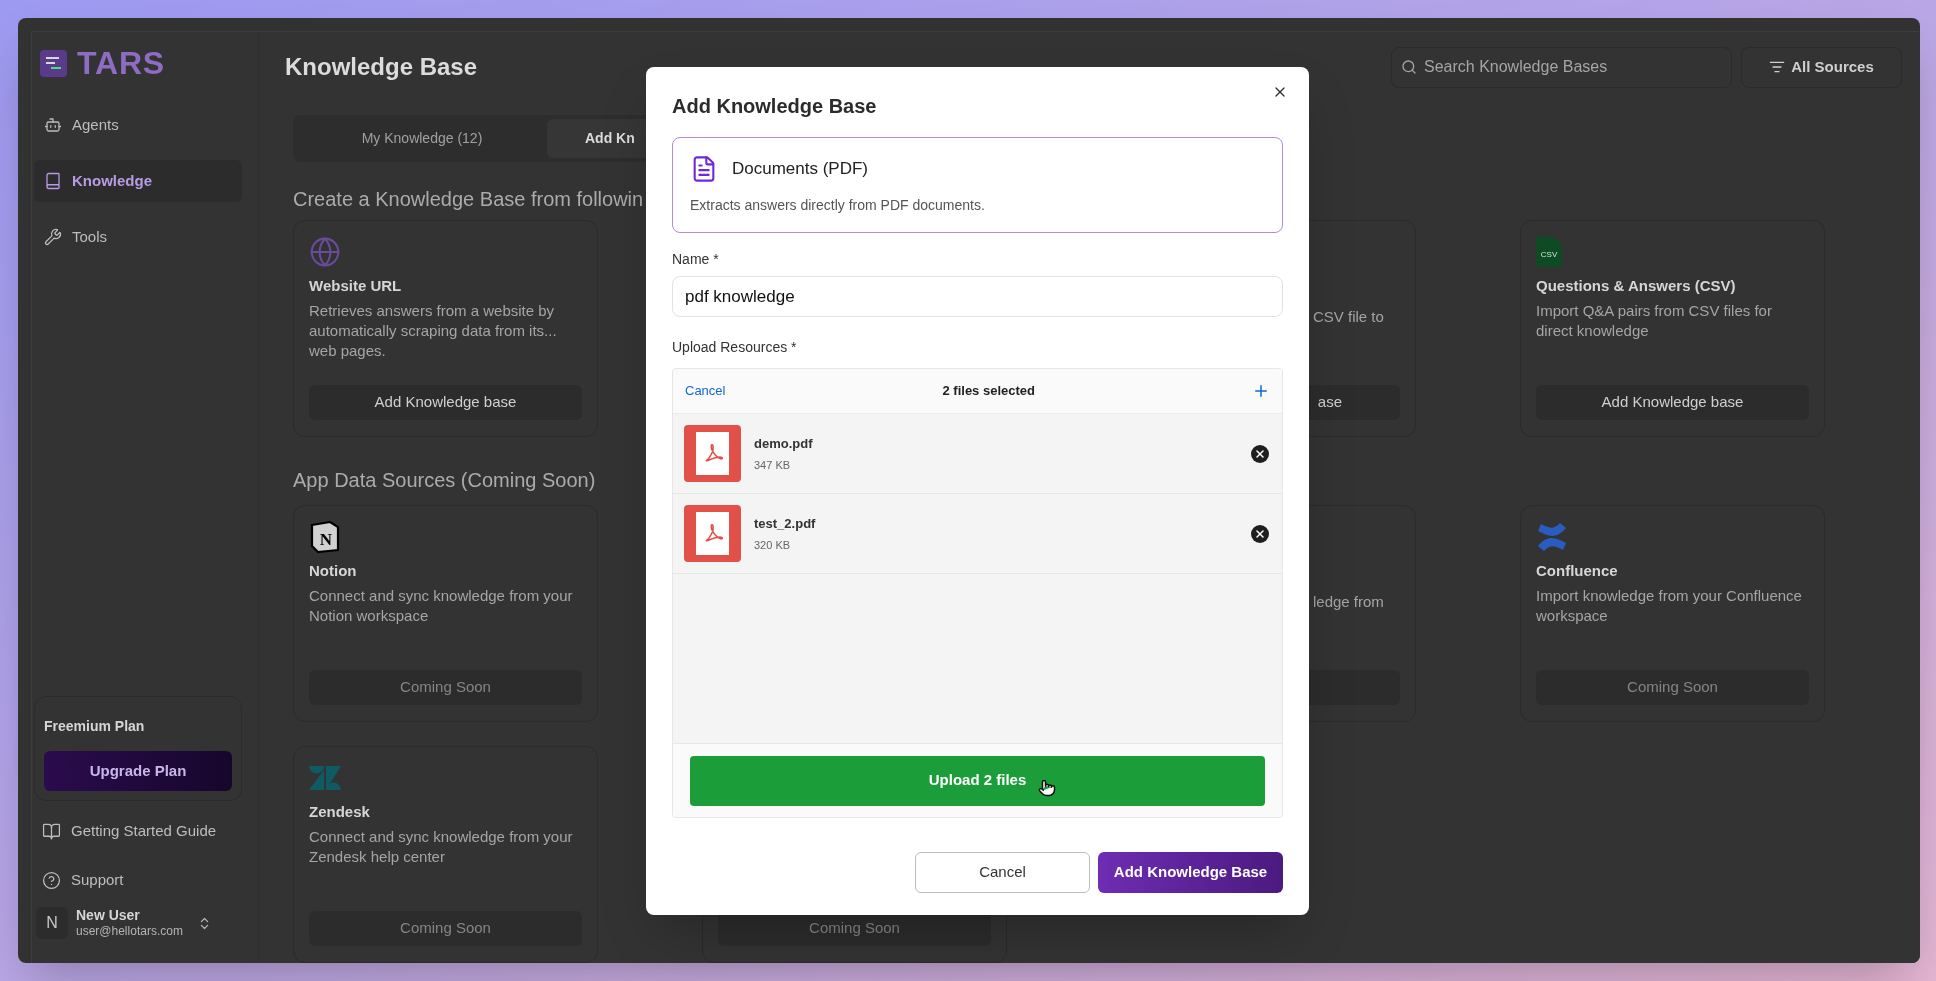 This screenshot has width=1936, height=981. What do you see at coordinates (785, 524) in the screenshot?
I see `file-name: test_2.pdf` at bounding box center [785, 524].